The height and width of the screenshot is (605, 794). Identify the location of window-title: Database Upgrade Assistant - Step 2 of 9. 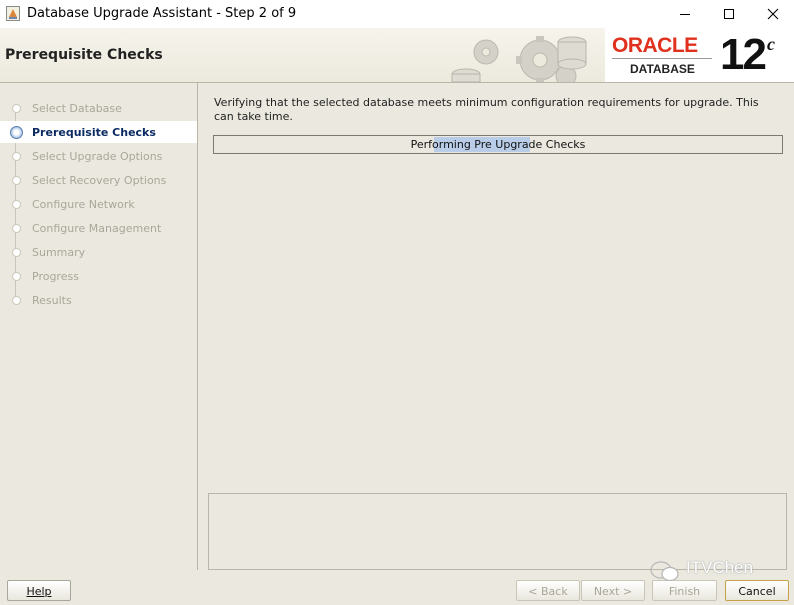
(162, 13).